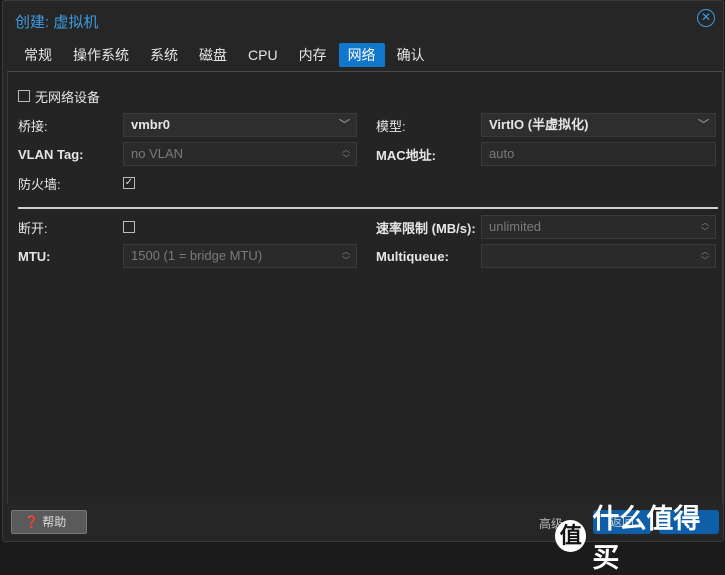 Image resolution: width=725 pixels, height=575 pixels. I want to click on checkbox, so click(24, 96).